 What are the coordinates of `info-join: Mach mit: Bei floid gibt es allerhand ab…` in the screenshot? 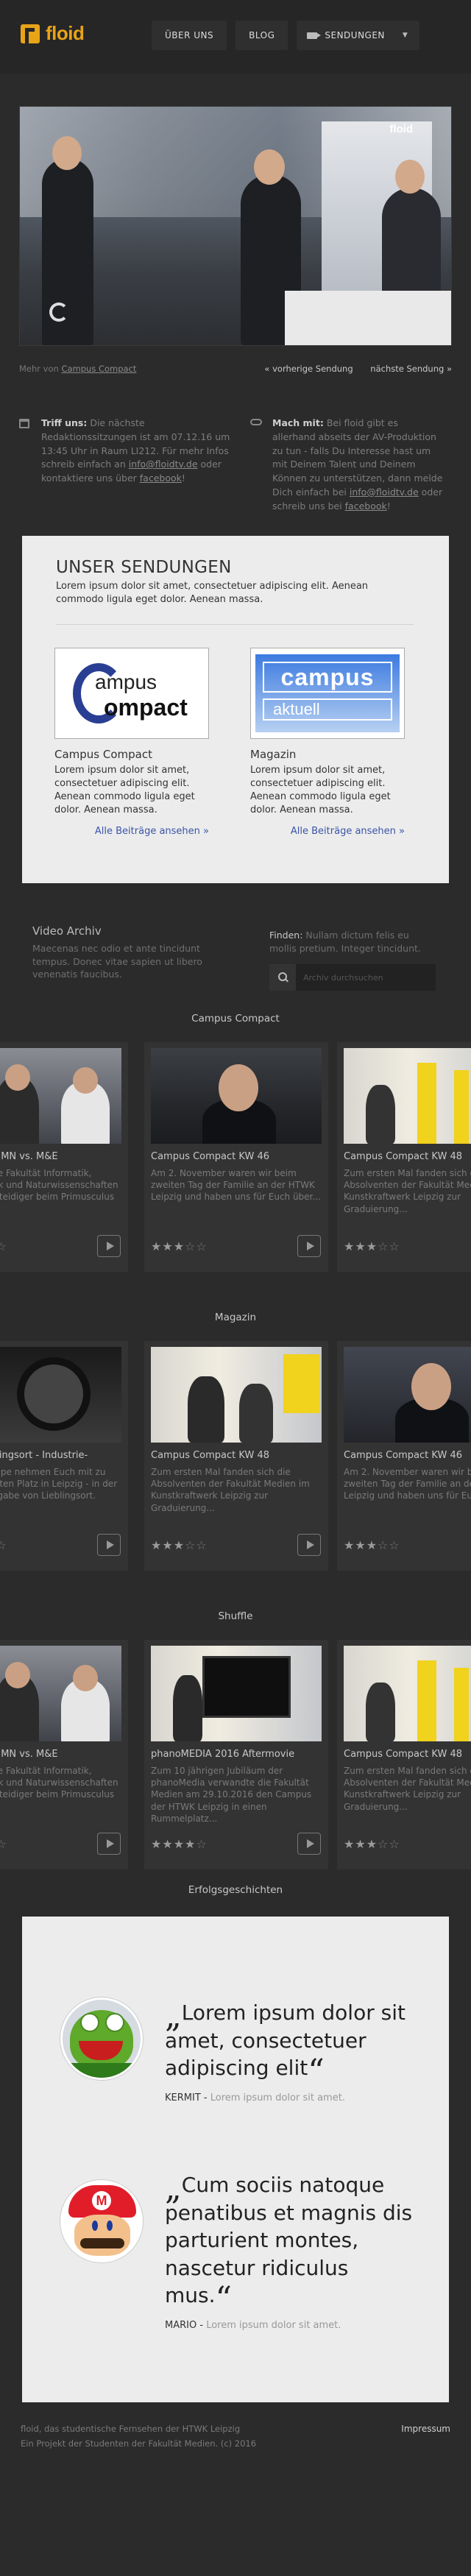 It's located at (346, 465).